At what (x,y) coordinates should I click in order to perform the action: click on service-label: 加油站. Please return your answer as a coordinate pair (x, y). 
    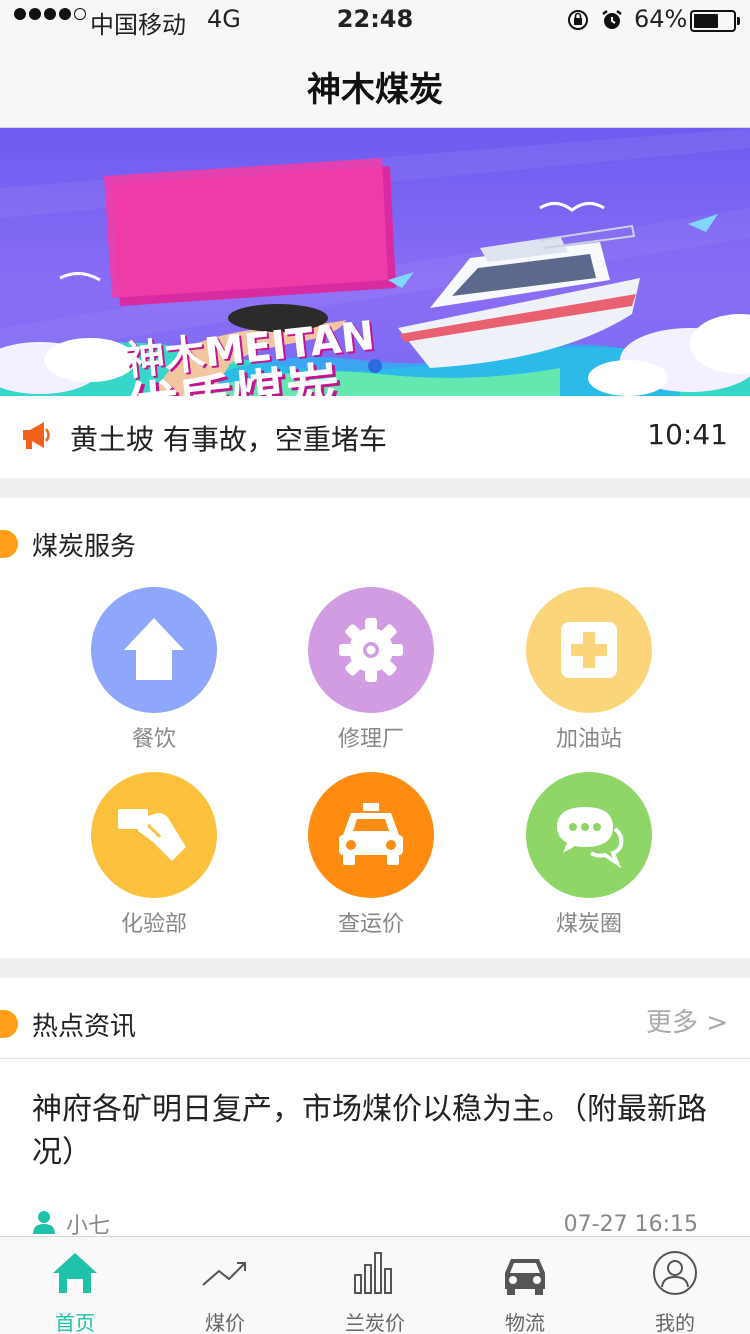
    Looking at the image, I should click on (588, 739).